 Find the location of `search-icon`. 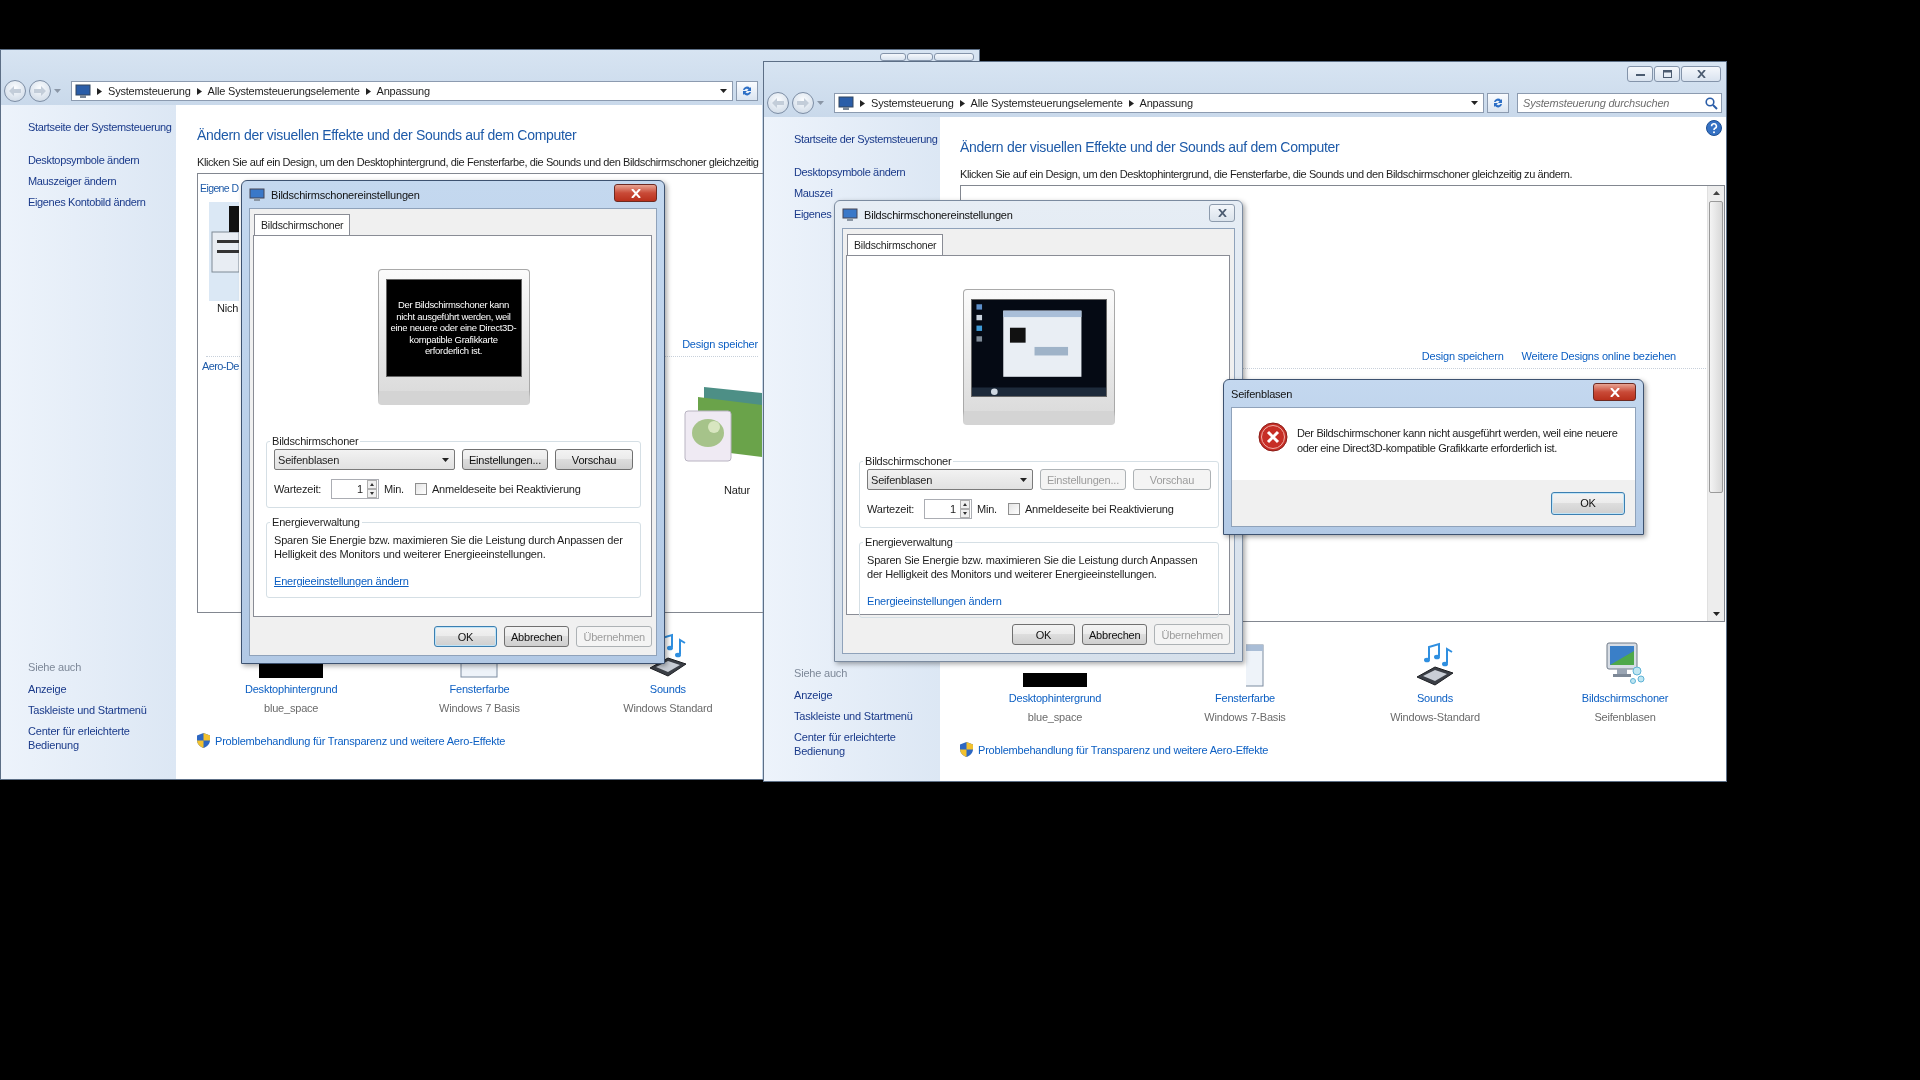

search-icon is located at coordinates (1711, 103).